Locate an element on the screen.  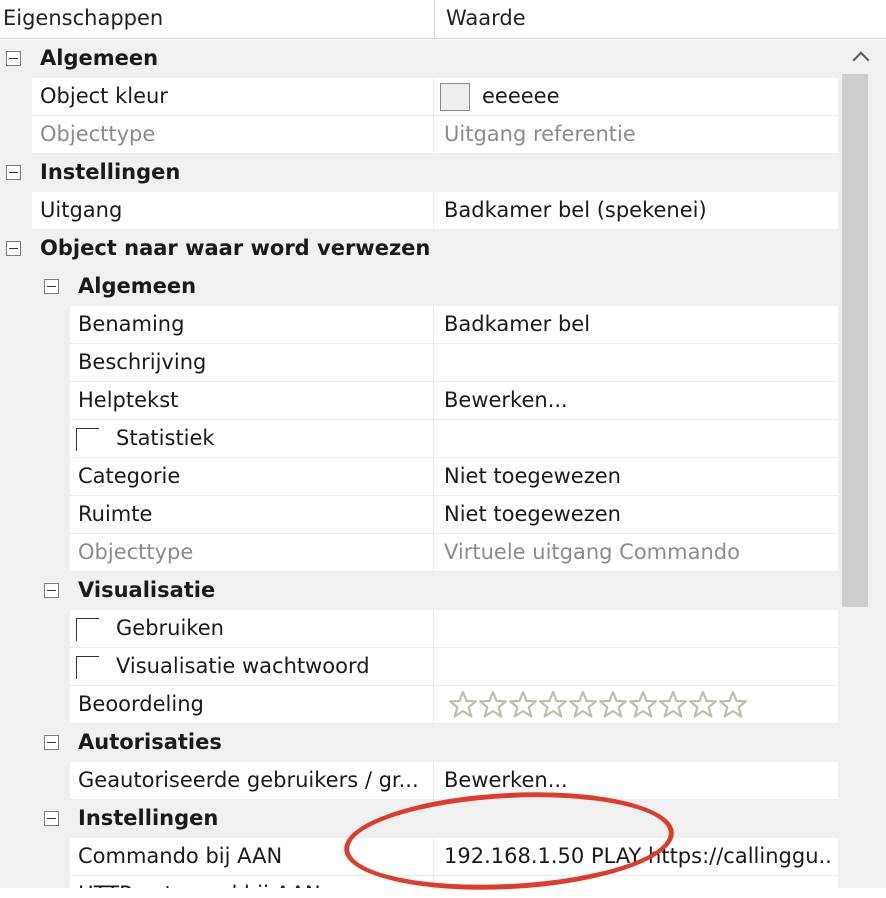
column-header-value: Waarde is located at coordinates (486, 19).